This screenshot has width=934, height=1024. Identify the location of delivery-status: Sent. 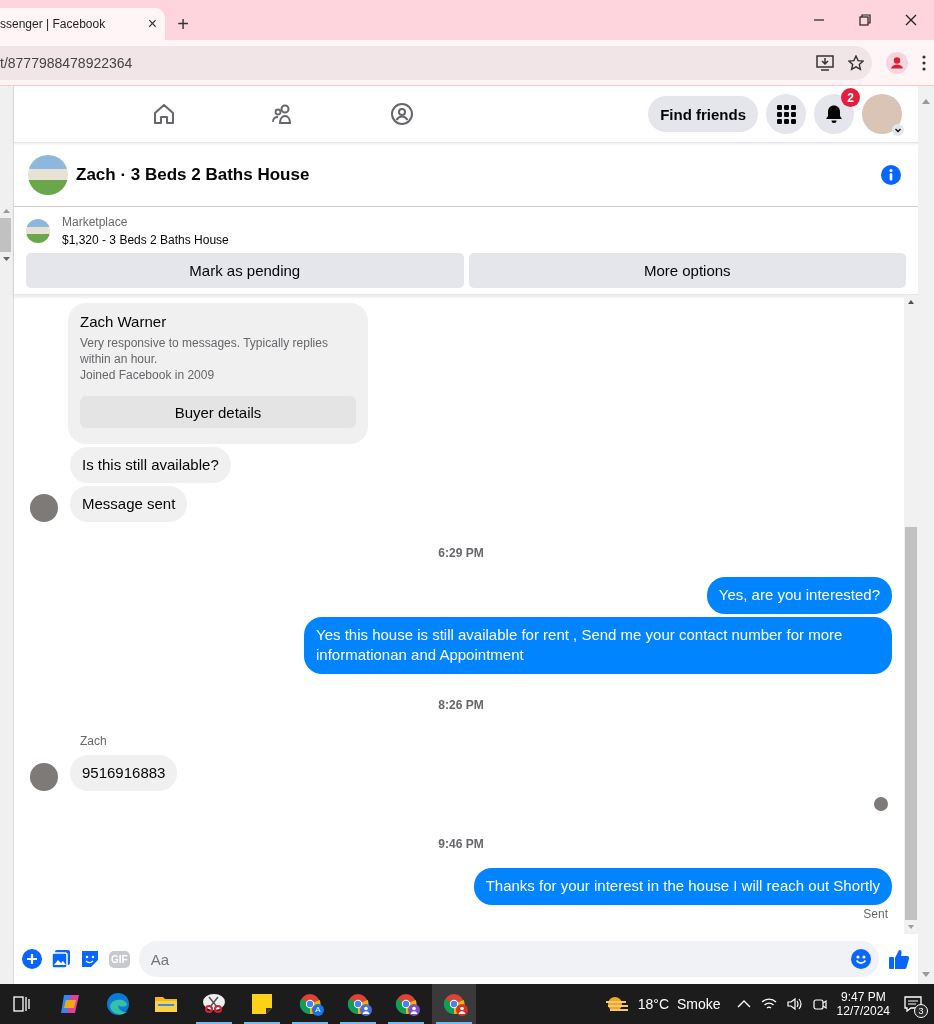
(875, 914).